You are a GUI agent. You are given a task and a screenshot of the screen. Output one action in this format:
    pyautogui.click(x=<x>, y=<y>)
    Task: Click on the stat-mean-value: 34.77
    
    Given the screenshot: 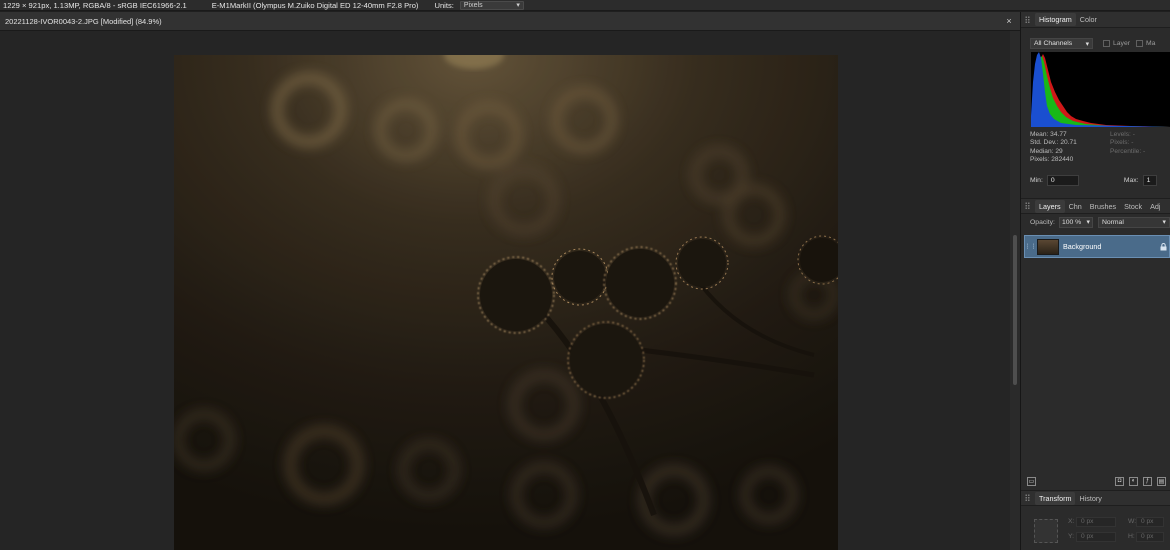 What is the action you would take?
    pyautogui.click(x=1058, y=134)
    